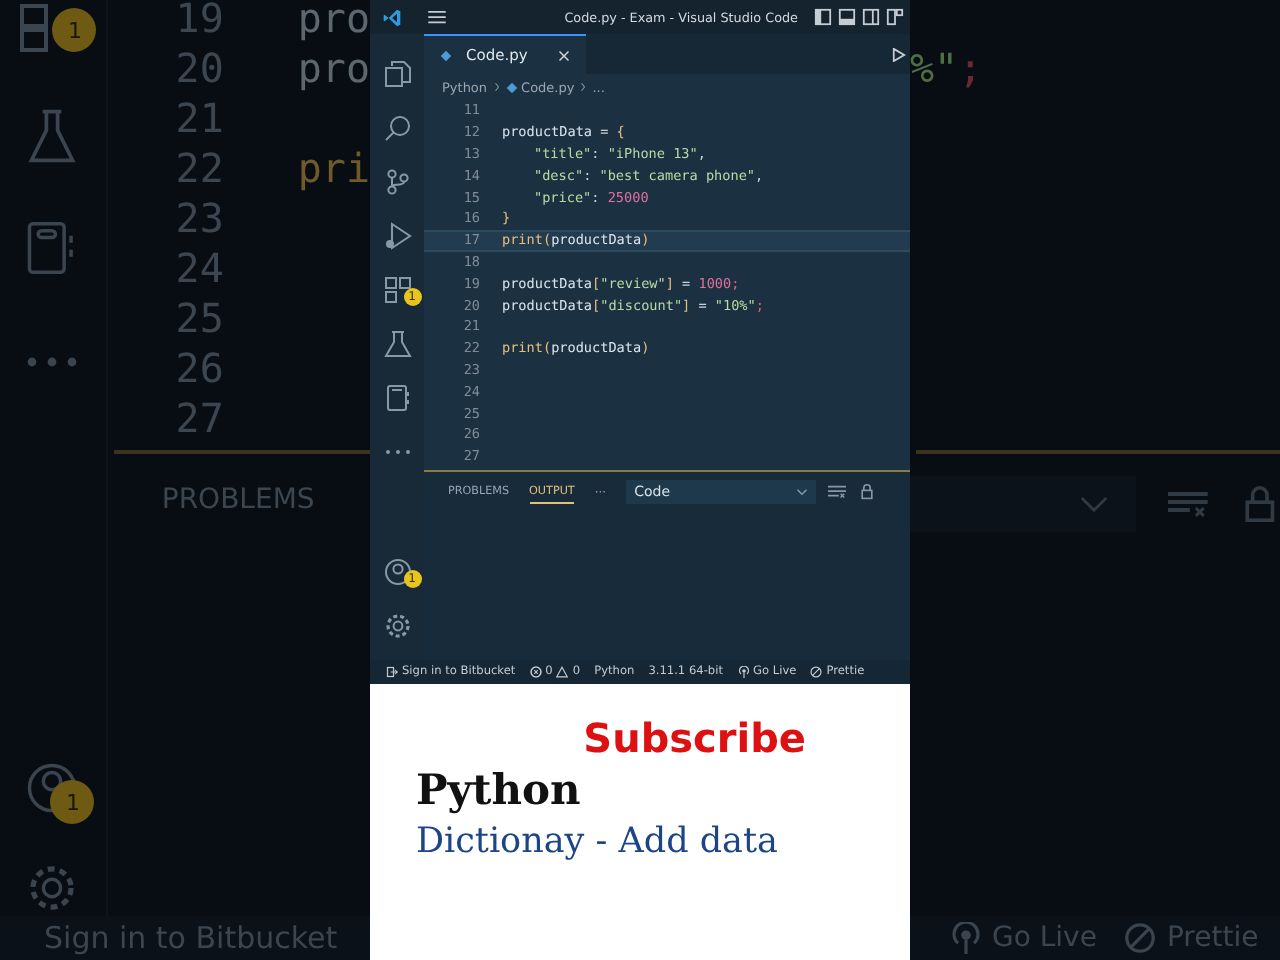 The image size is (1280, 960). I want to click on line-number: 23, so click(198, 217).